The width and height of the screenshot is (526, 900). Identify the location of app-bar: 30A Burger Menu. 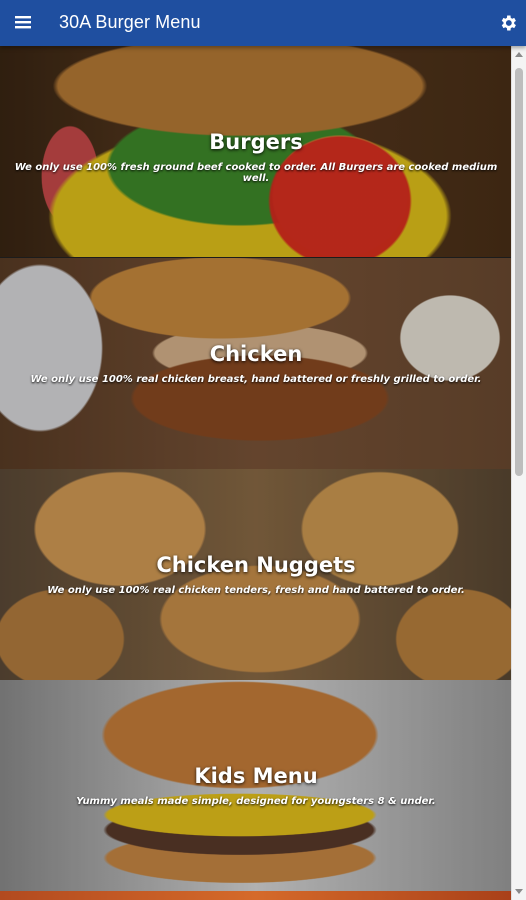
(263, 23).